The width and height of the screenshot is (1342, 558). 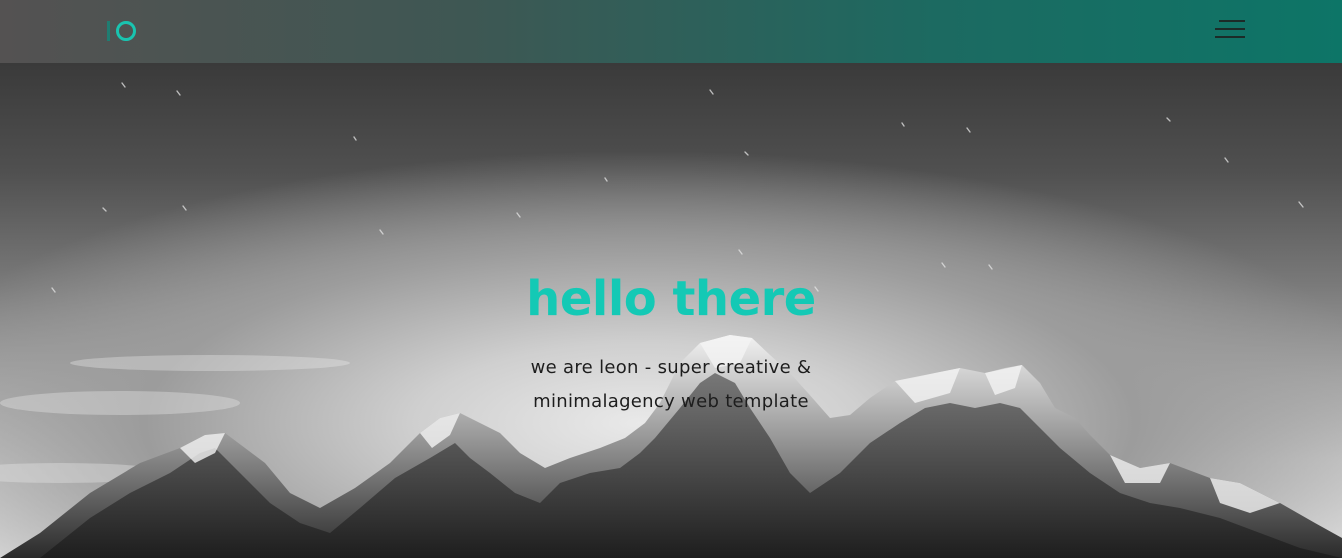 I want to click on logo-bar, so click(x=108, y=31).